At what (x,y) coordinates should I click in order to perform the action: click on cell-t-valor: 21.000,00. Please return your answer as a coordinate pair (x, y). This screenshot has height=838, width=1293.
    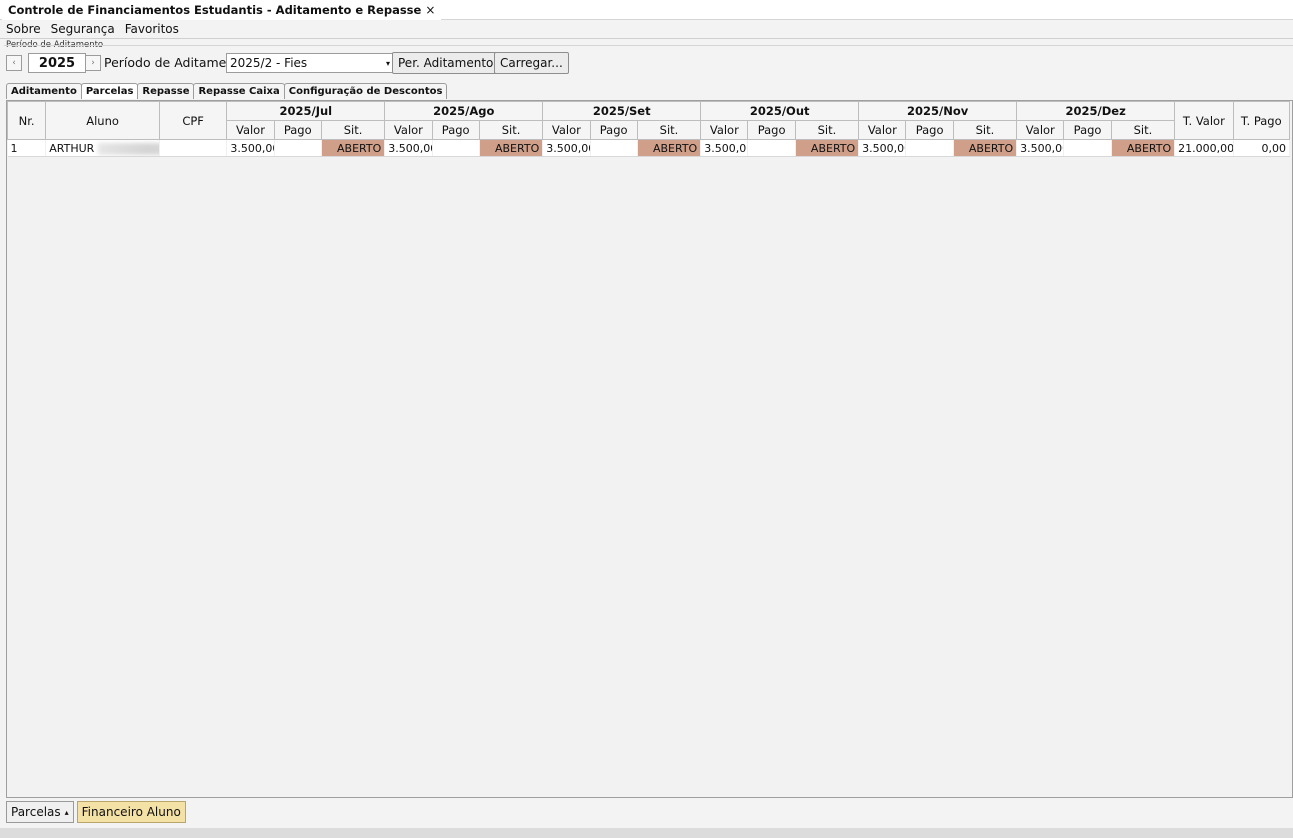
    Looking at the image, I should click on (1204, 148).